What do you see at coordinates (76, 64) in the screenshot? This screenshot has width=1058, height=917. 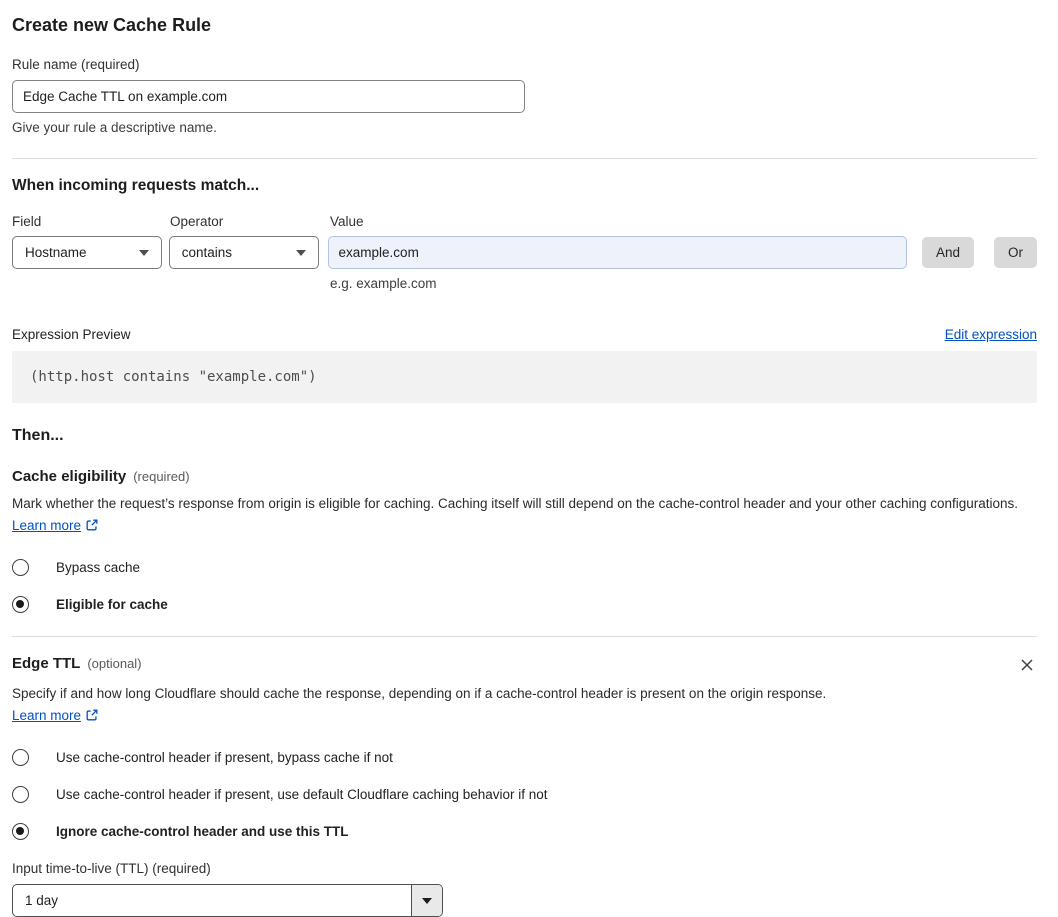 I see `rule-name-label: Rule name (required)` at bounding box center [76, 64].